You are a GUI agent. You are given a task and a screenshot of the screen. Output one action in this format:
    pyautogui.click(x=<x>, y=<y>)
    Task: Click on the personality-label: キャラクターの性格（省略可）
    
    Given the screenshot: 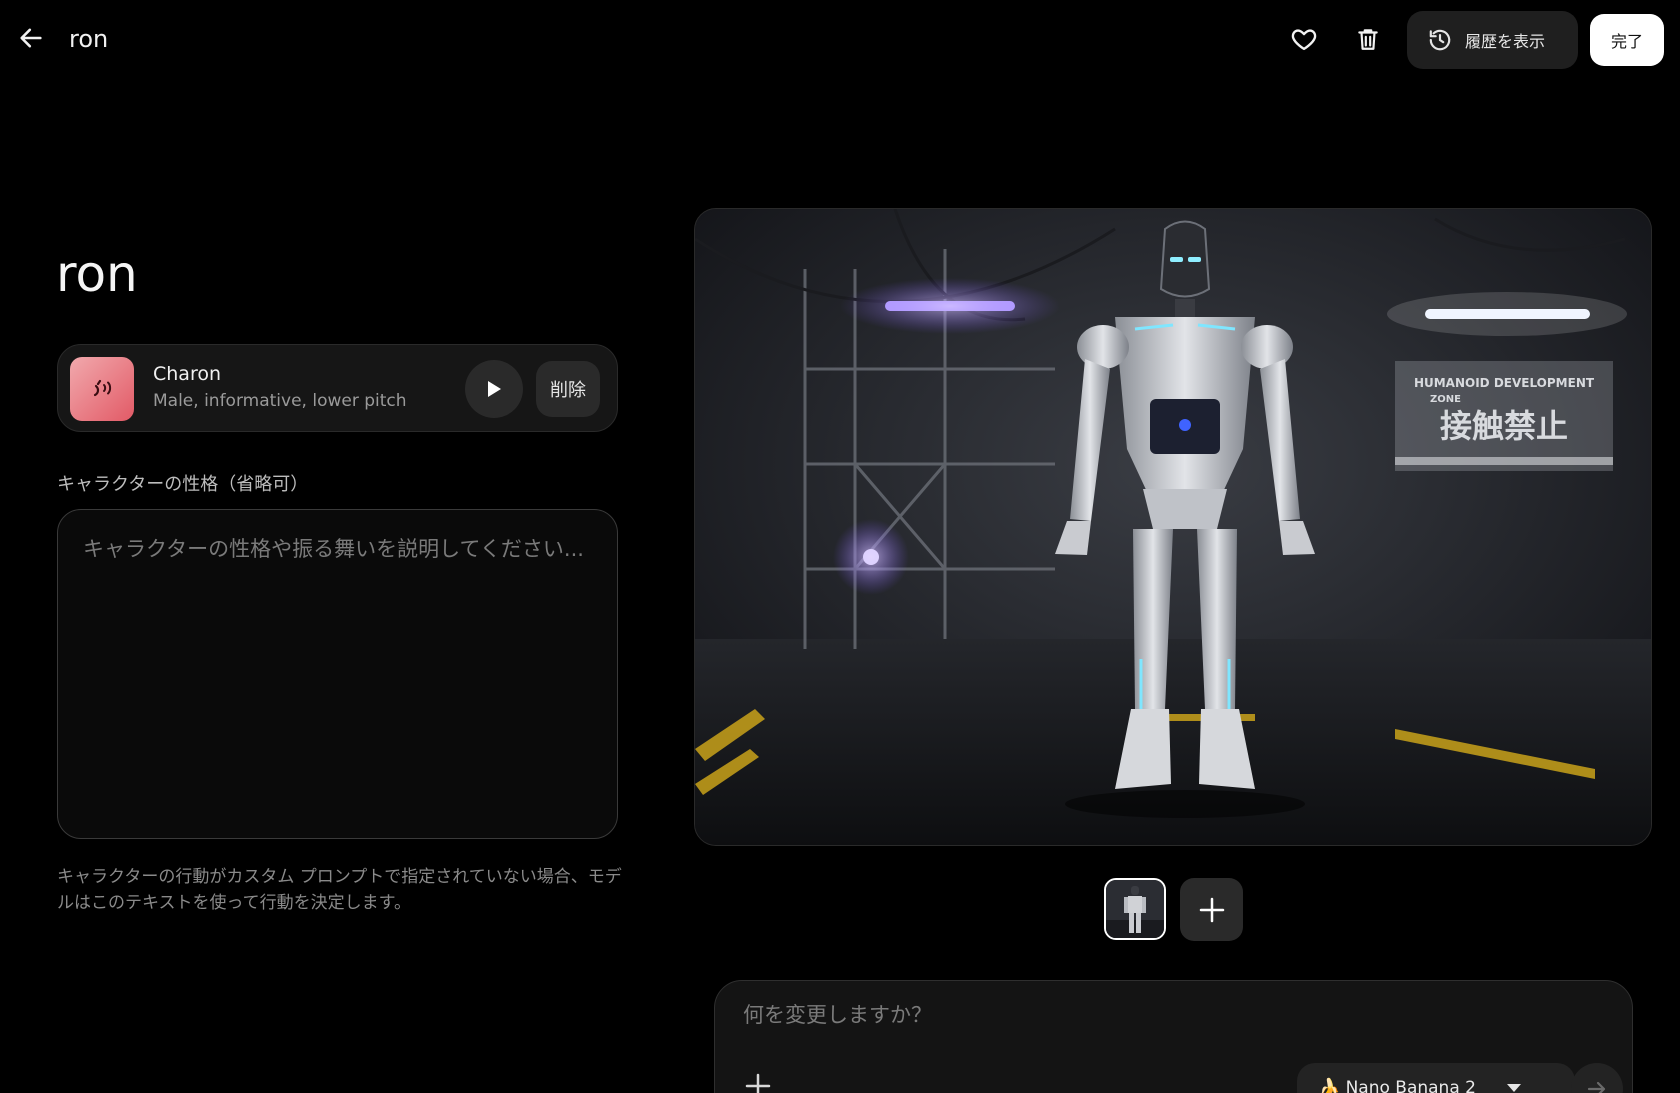 What is the action you would take?
    pyautogui.click(x=183, y=484)
    